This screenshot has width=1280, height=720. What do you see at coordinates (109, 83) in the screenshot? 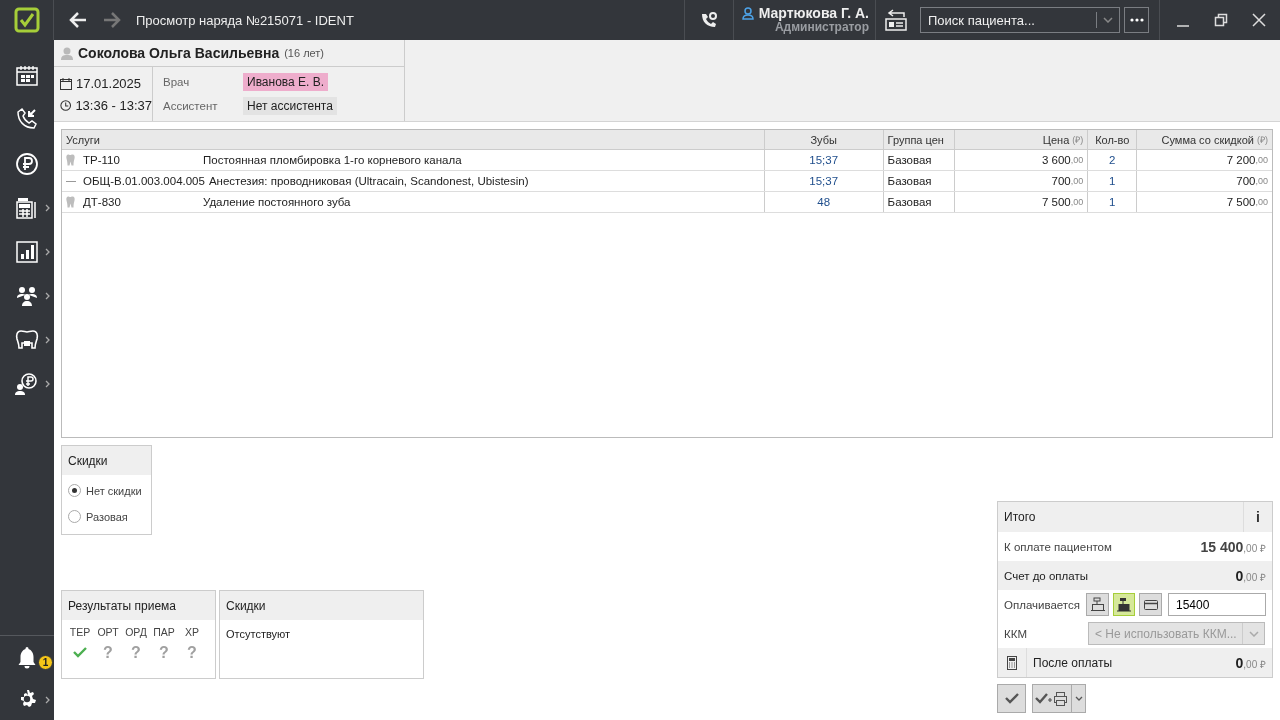
I see `visit-date: 17.01.2025` at bounding box center [109, 83].